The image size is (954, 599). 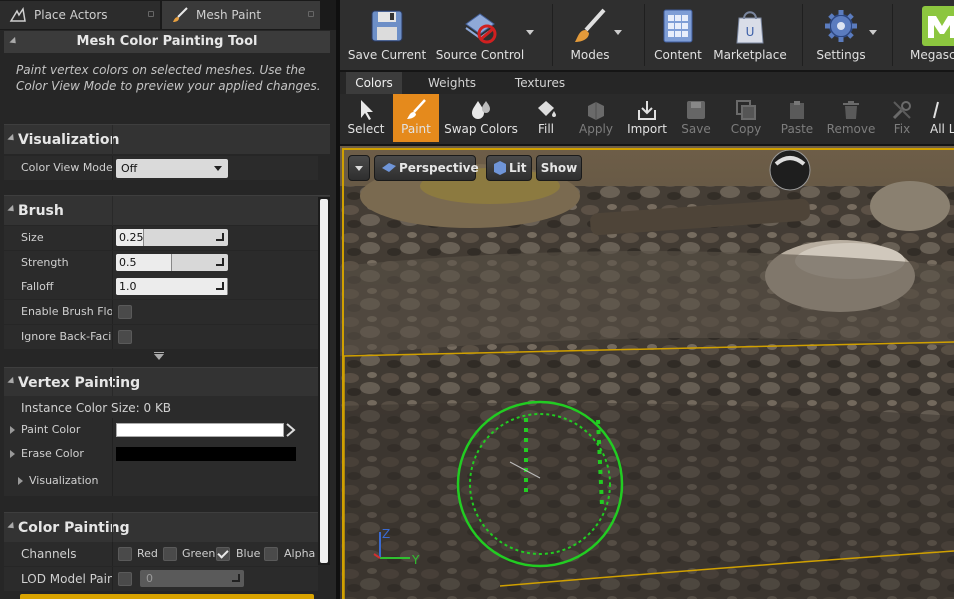 What do you see at coordinates (80, 15) in the screenshot?
I see `tab-place-actors: Place Actors` at bounding box center [80, 15].